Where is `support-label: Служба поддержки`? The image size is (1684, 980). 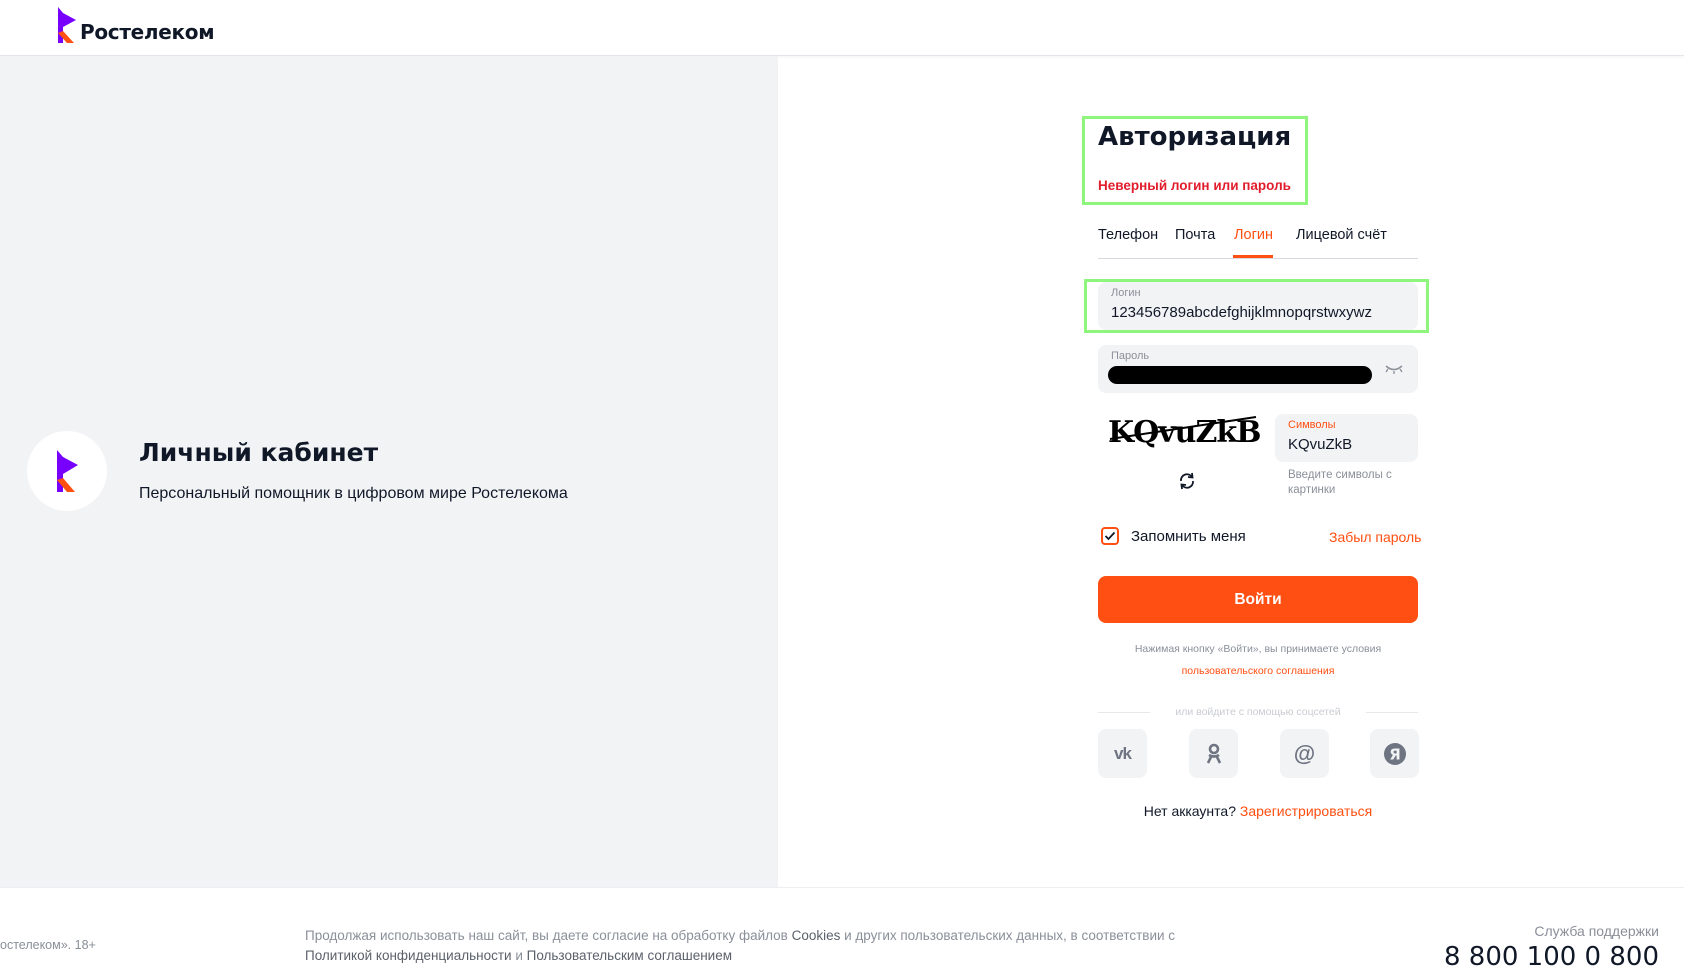
support-label: Служба поддержки is located at coordinates (1596, 931).